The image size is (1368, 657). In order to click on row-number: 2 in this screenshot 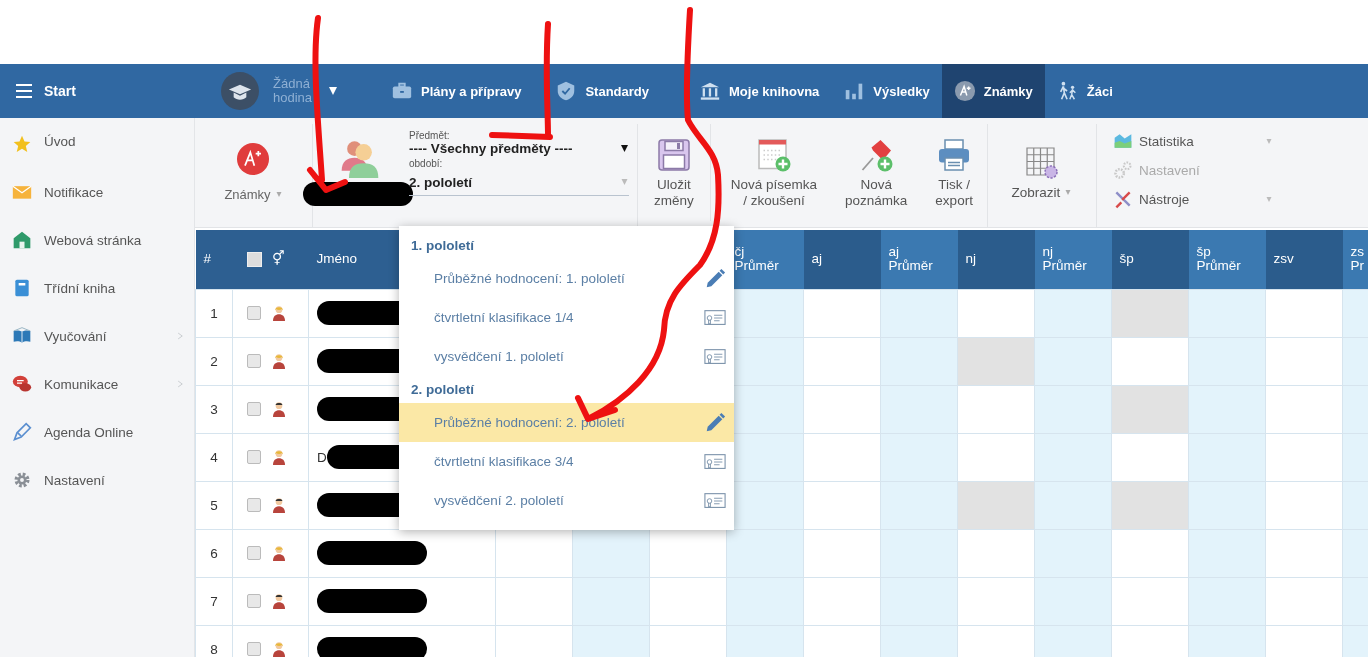, I will do `click(214, 361)`.